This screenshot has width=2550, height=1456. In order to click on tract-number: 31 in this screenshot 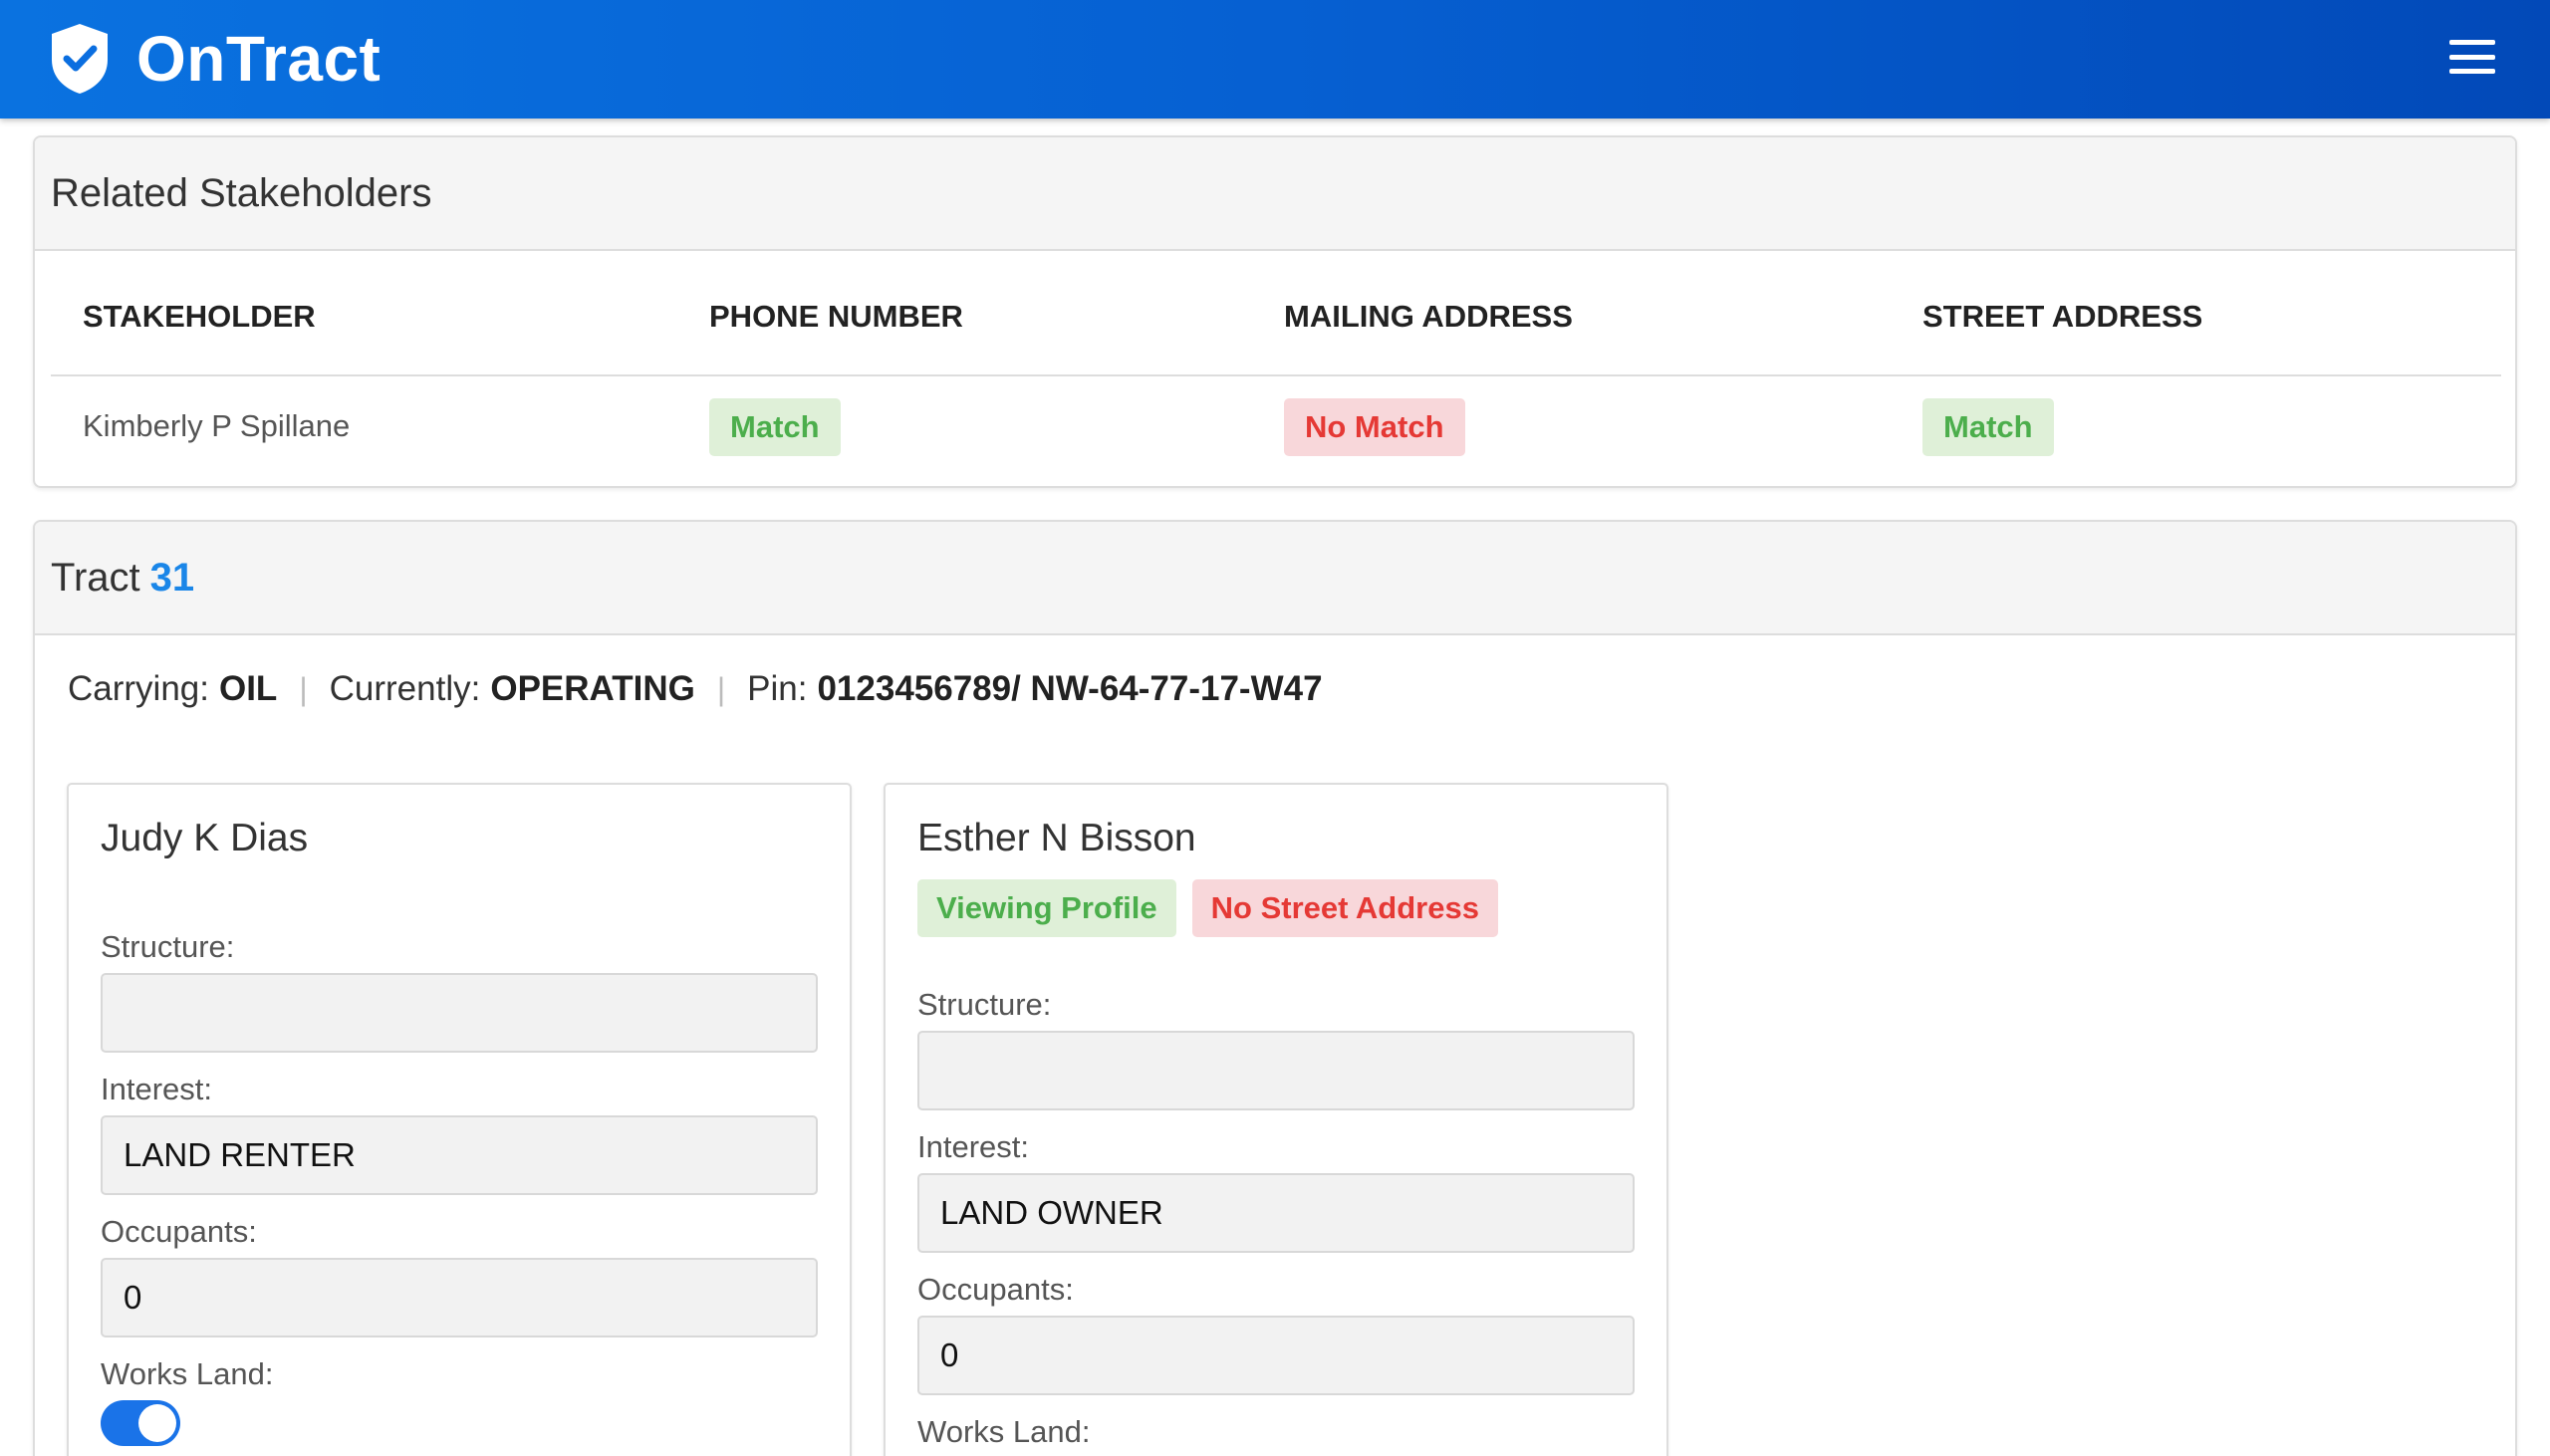, I will do `click(172, 578)`.